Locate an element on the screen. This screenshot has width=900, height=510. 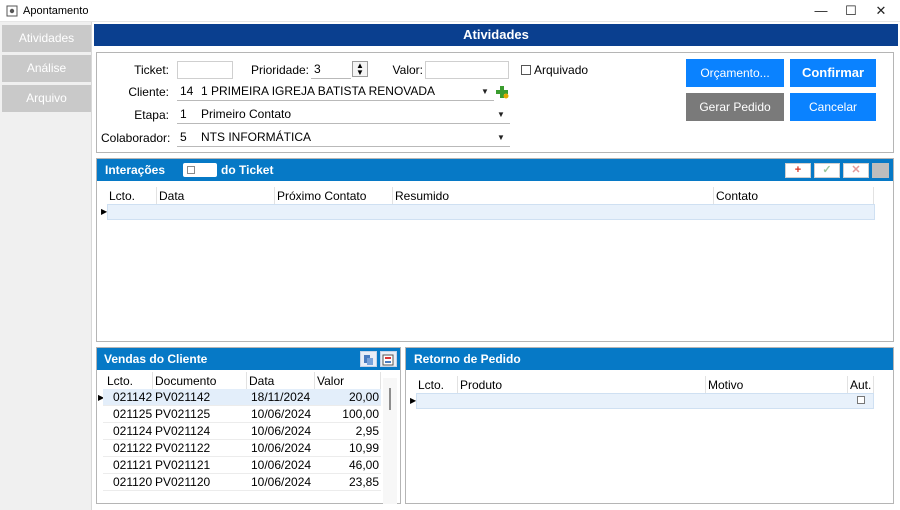
vendas-cell-documento: PV021121 is located at coordinates (183, 465).